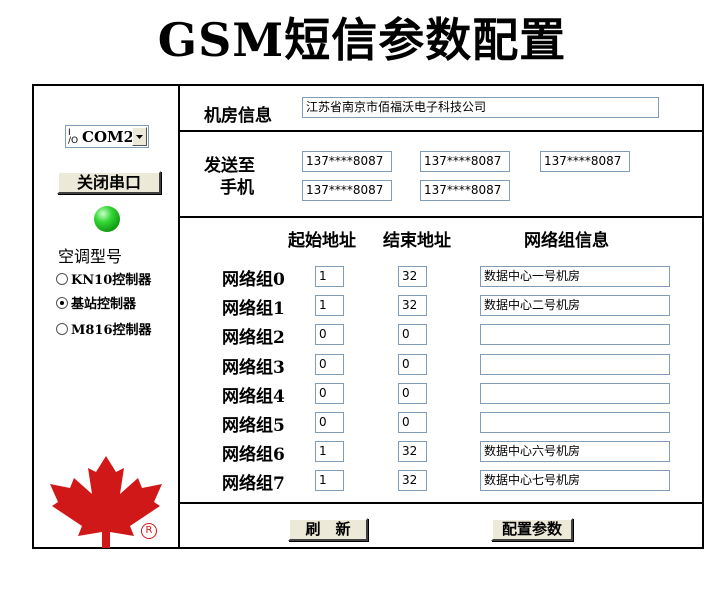  Describe the element at coordinates (347, 161) in the screenshot. I see `phone-input-1: 137****8087` at that location.